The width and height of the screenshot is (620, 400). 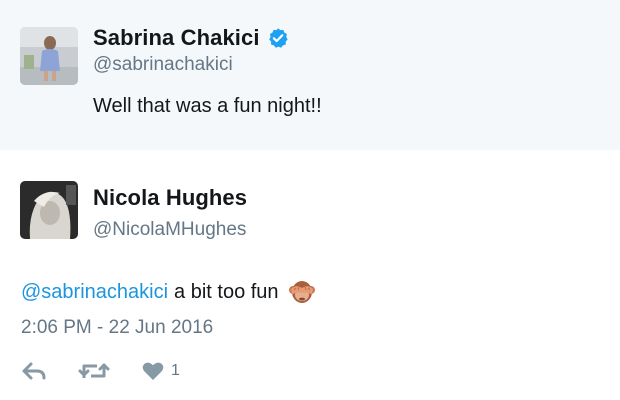 What do you see at coordinates (176, 38) in the screenshot?
I see `display-name: Sabrina Chakici` at bounding box center [176, 38].